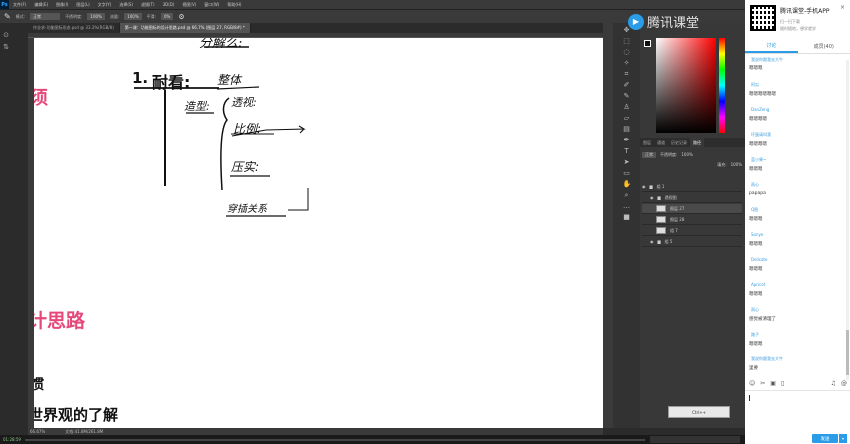 The height and width of the screenshot is (444, 850). Describe the element at coordinates (699, 412) in the screenshot. I see `ctrl-plus-button: Ctrl++` at that location.